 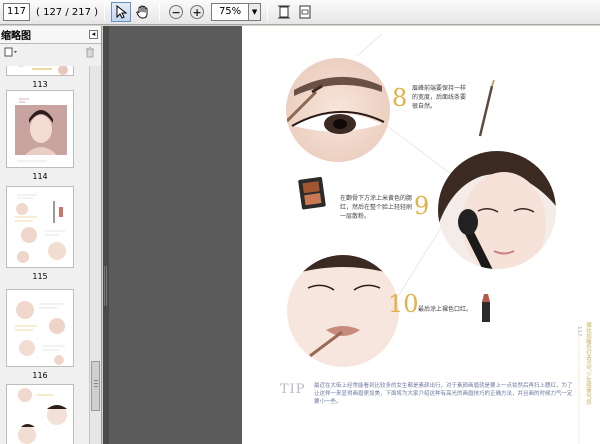 I want to click on panel-splitter, so click(x=106, y=235).